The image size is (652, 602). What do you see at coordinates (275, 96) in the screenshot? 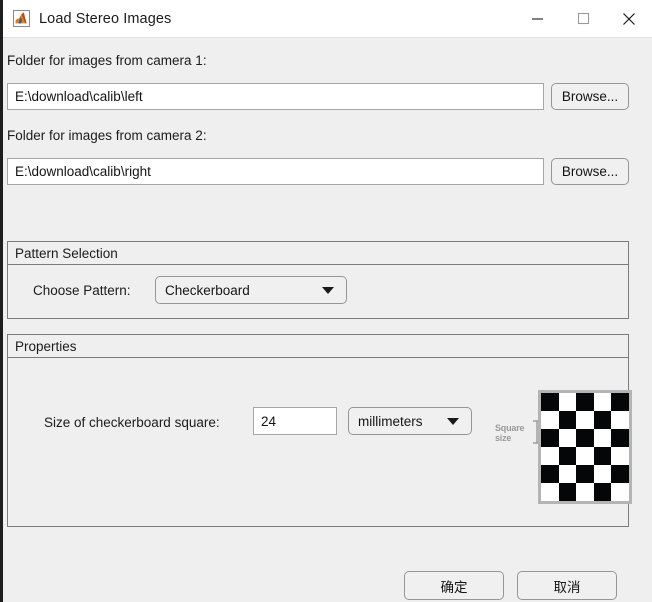
I see `camera1-path-input: E:\download\calib\left` at bounding box center [275, 96].